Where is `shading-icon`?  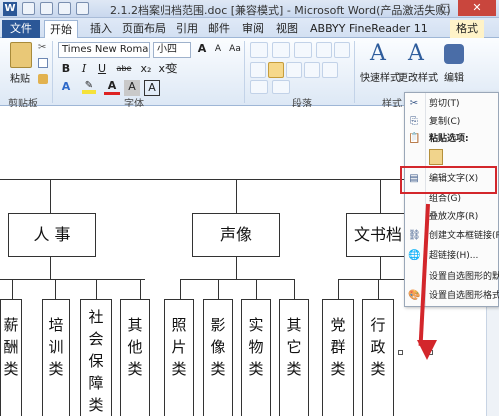
shading-icon is located at coordinates (259, 87).